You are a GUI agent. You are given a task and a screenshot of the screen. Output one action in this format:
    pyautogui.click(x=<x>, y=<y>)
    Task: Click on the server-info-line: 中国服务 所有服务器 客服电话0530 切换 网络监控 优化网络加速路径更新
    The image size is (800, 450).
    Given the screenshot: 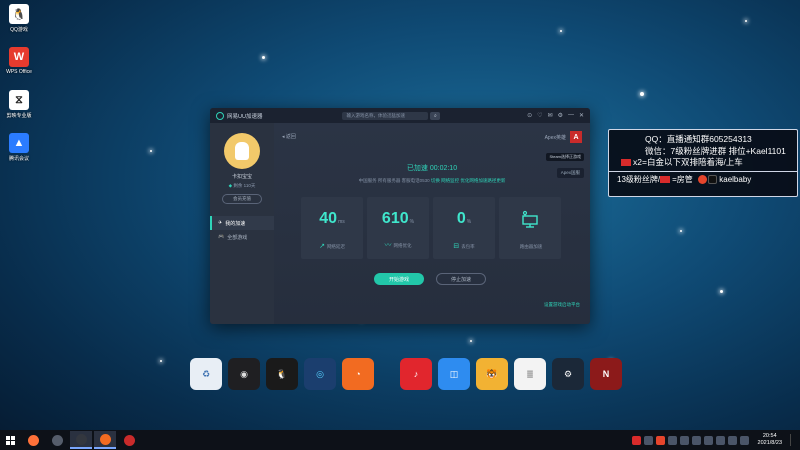 What is the action you would take?
    pyautogui.click(x=432, y=181)
    